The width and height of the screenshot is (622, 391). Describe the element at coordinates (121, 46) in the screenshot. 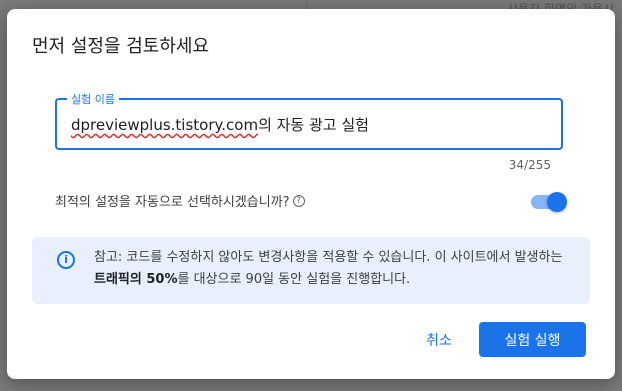

I see `dialog-title: 먼저 설정을 검토하세요` at that location.